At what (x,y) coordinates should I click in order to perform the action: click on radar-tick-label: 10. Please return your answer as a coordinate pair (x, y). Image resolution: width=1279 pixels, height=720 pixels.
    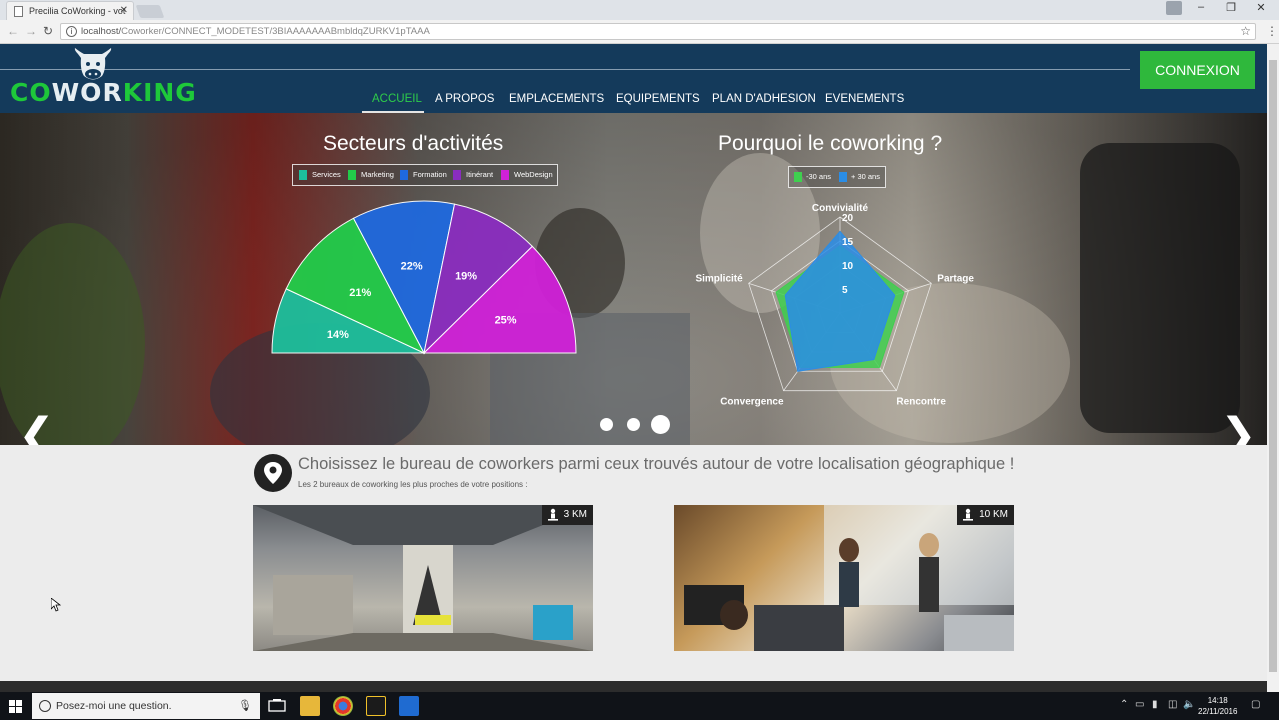
    Looking at the image, I should click on (848, 266).